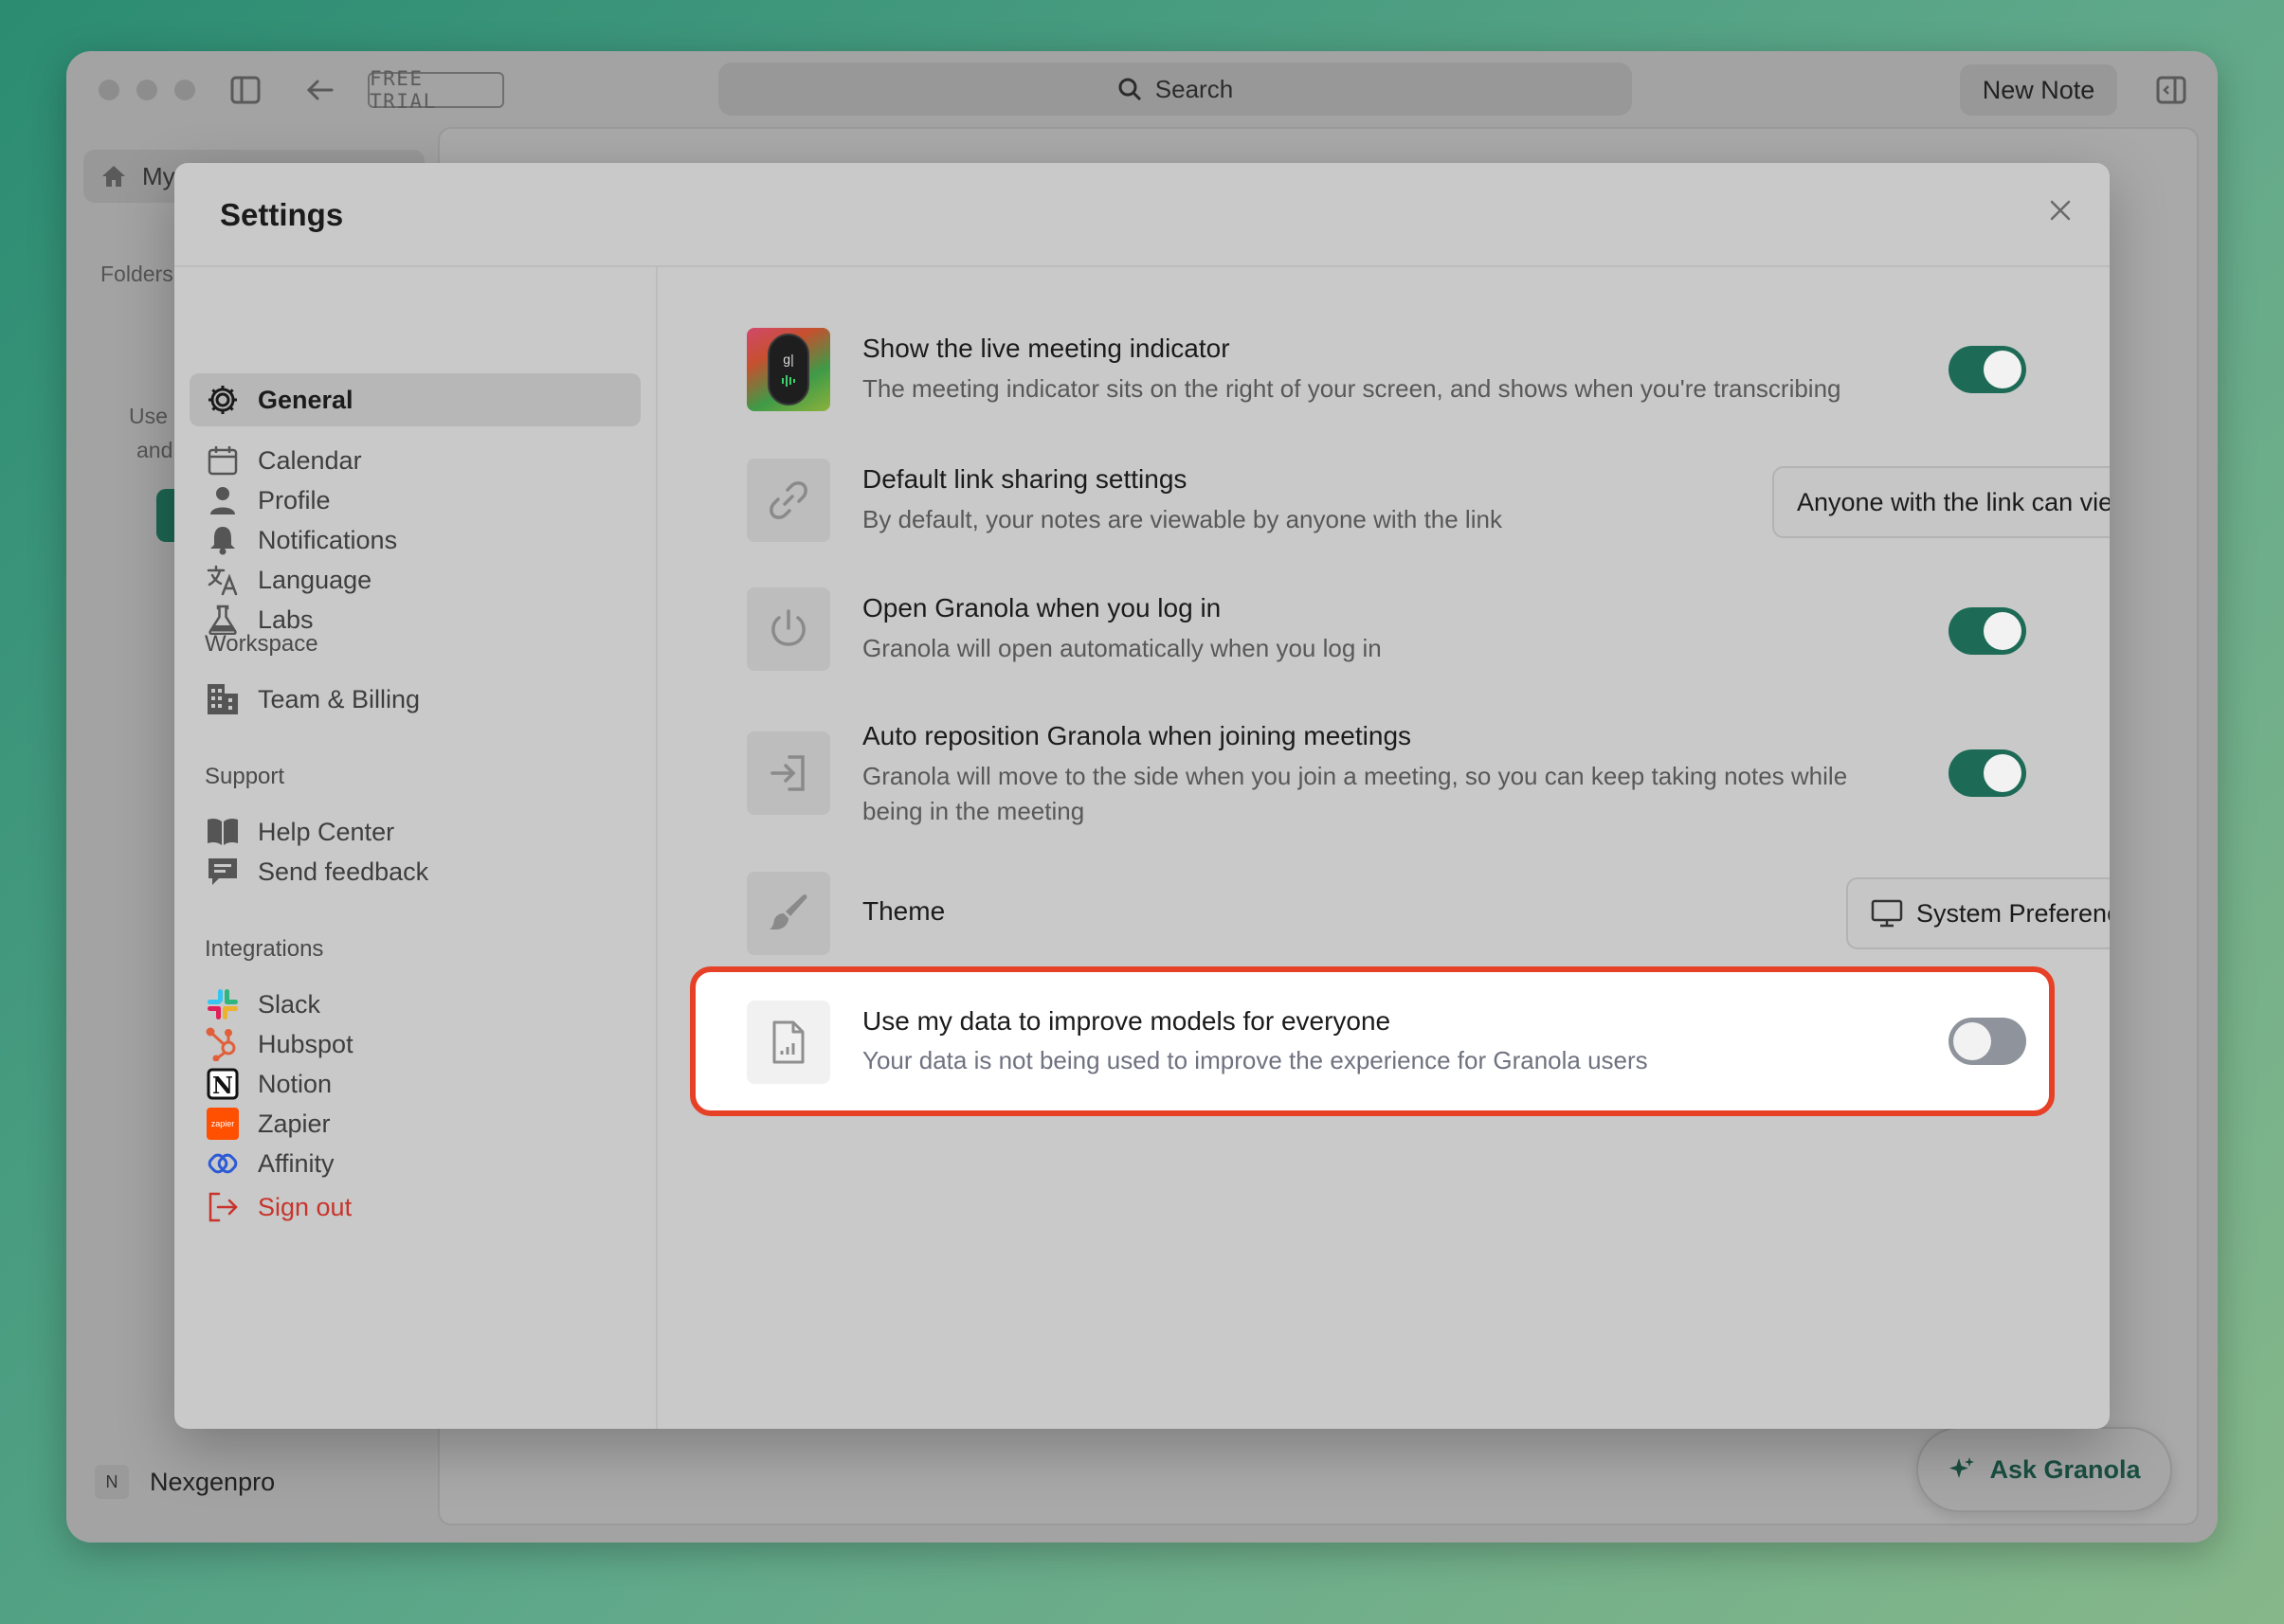 Image resolution: width=2284 pixels, height=1624 pixels. Describe the element at coordinates (904, 911) in the screenshot. I see `setting-title: Theme` at that location.